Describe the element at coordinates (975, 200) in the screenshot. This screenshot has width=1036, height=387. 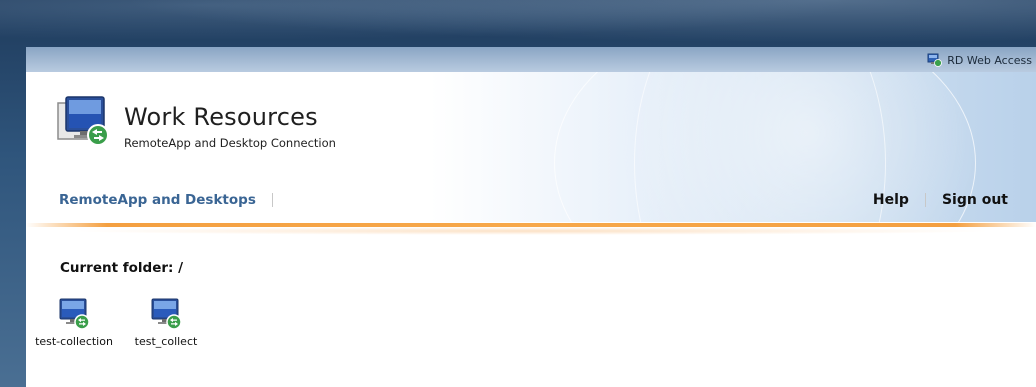
I see `sign-out-link: Sign out` at that location.